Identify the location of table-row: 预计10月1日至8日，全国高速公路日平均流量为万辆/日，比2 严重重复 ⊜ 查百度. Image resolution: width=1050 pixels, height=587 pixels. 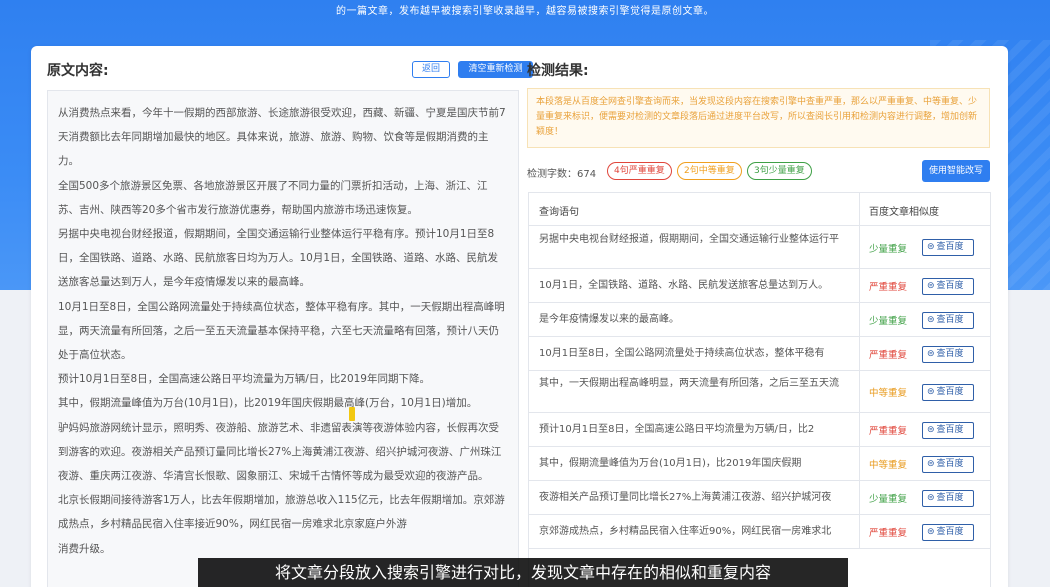
(759, 430).